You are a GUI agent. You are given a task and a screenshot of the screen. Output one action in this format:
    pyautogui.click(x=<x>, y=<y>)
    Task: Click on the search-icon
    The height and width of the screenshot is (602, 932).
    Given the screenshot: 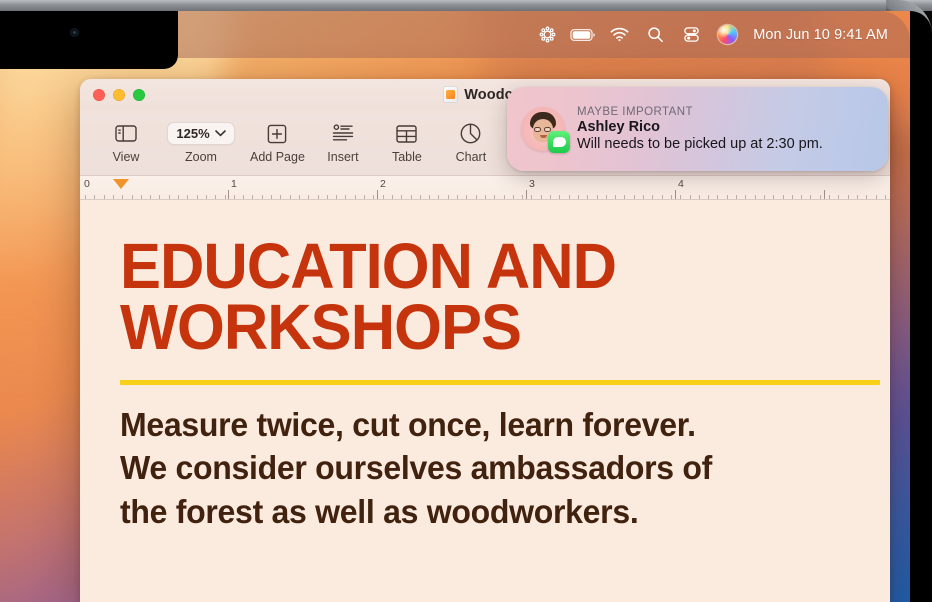 What is the action you would take?
    pyautogui.click(x=655, y=35)
    